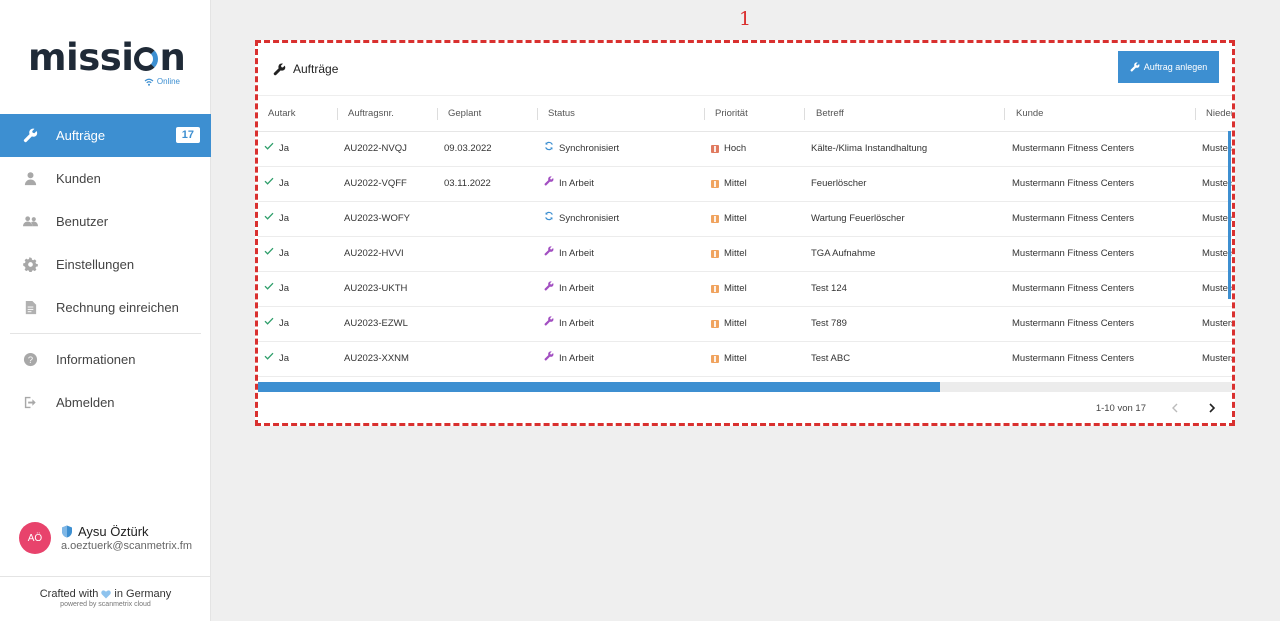 The width and height of the screenshot is (1280, 621). I want to click on cell-nieder: Musters, so click(1217, 359).